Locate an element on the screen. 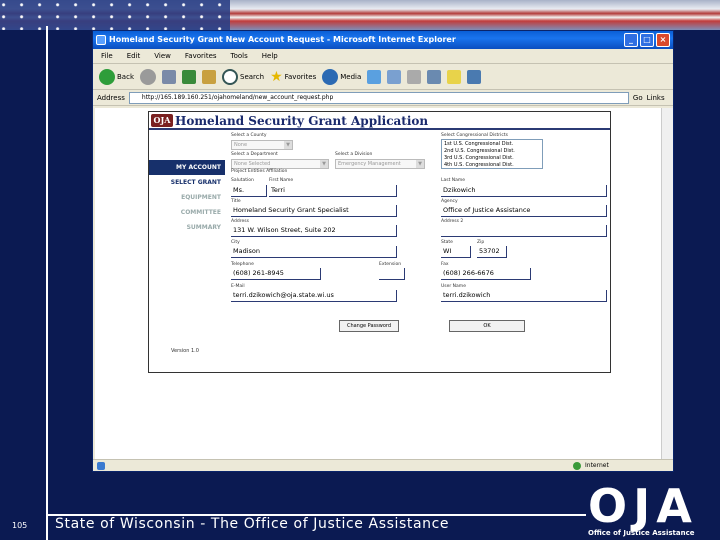  status-bar: Internet is located at coordinates (383, 465).